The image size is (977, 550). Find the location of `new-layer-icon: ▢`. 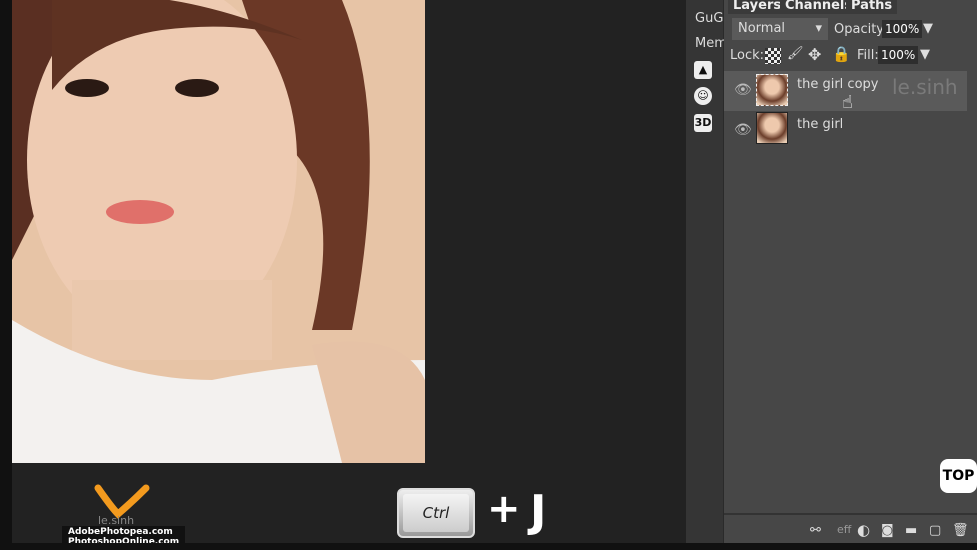

new-layer-icon: ▢ is located at coordinates (935, 530).